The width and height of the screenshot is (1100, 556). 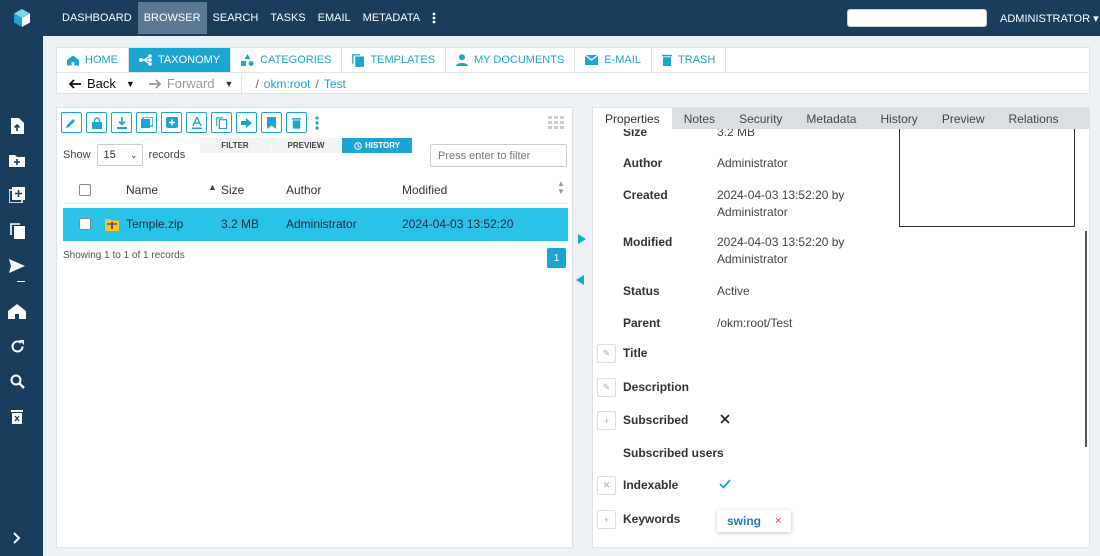 What do you see at coordinates (77, 155) in the screenshot?
I see `show-label: Show` at bounding box center [77, 155].